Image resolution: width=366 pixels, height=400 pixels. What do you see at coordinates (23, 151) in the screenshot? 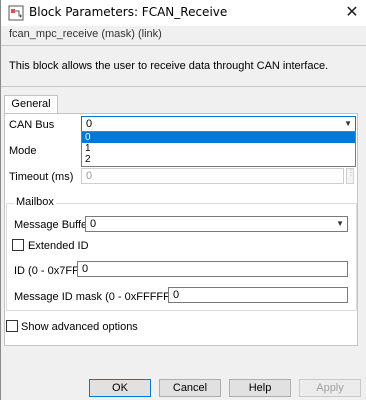
I see `mode-label: Mode` at bounding box center [23, 151].